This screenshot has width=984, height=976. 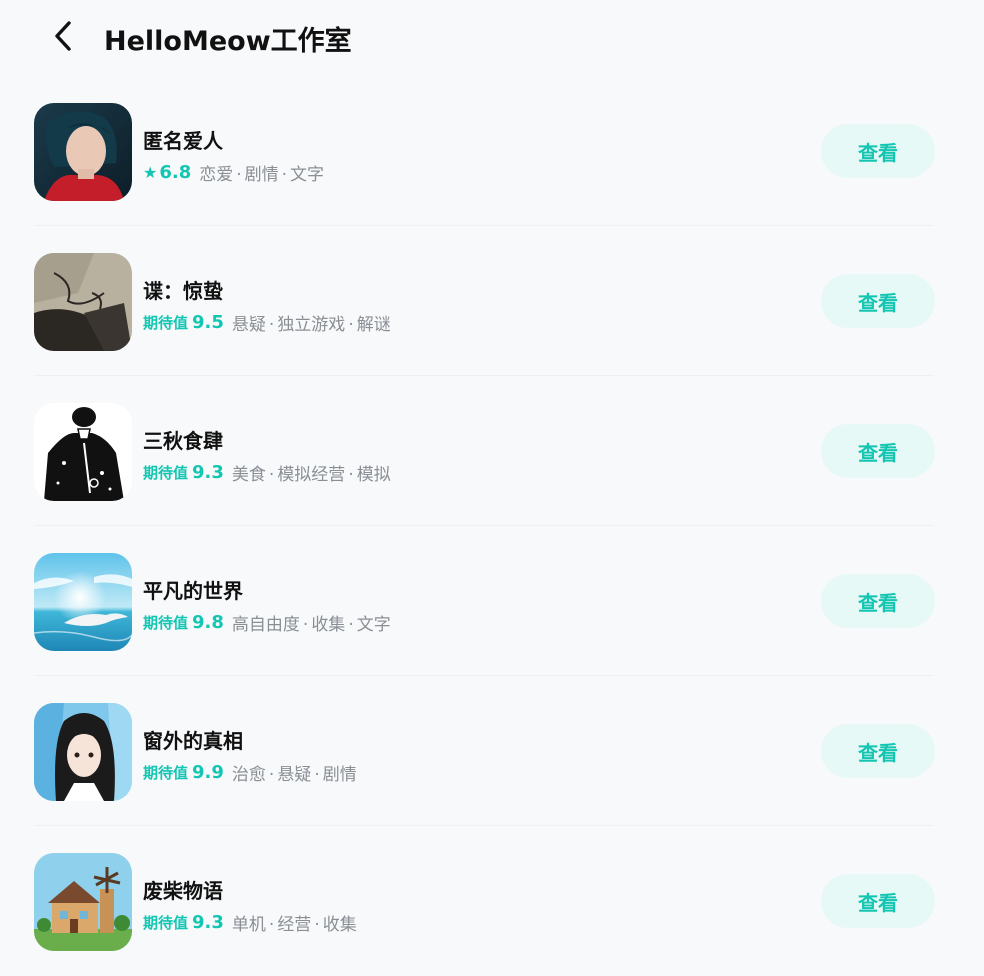 What do you see at coordinates (248, 925) in the screenshot?
I see `tag: 单机` at bounding box center [248, 925].